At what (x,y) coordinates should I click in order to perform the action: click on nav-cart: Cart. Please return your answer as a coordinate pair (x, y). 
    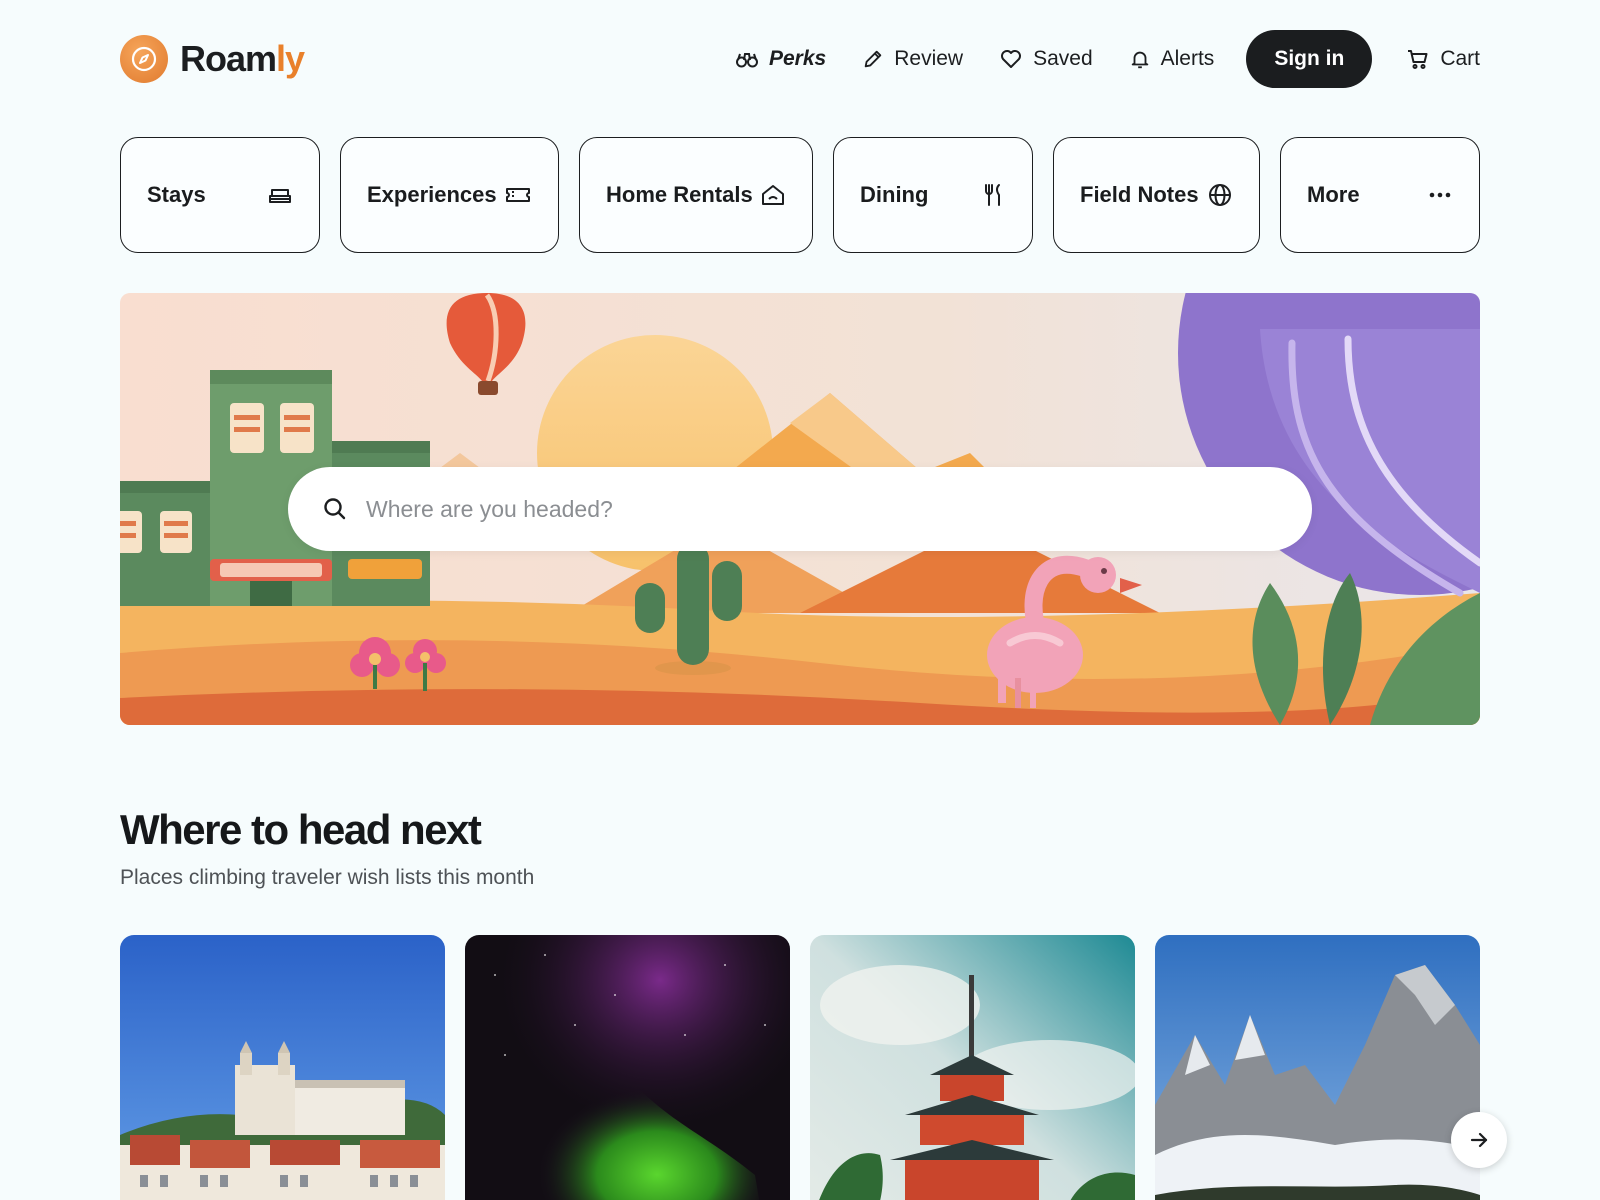
    Looking at the image, I should click on (1443, 59).